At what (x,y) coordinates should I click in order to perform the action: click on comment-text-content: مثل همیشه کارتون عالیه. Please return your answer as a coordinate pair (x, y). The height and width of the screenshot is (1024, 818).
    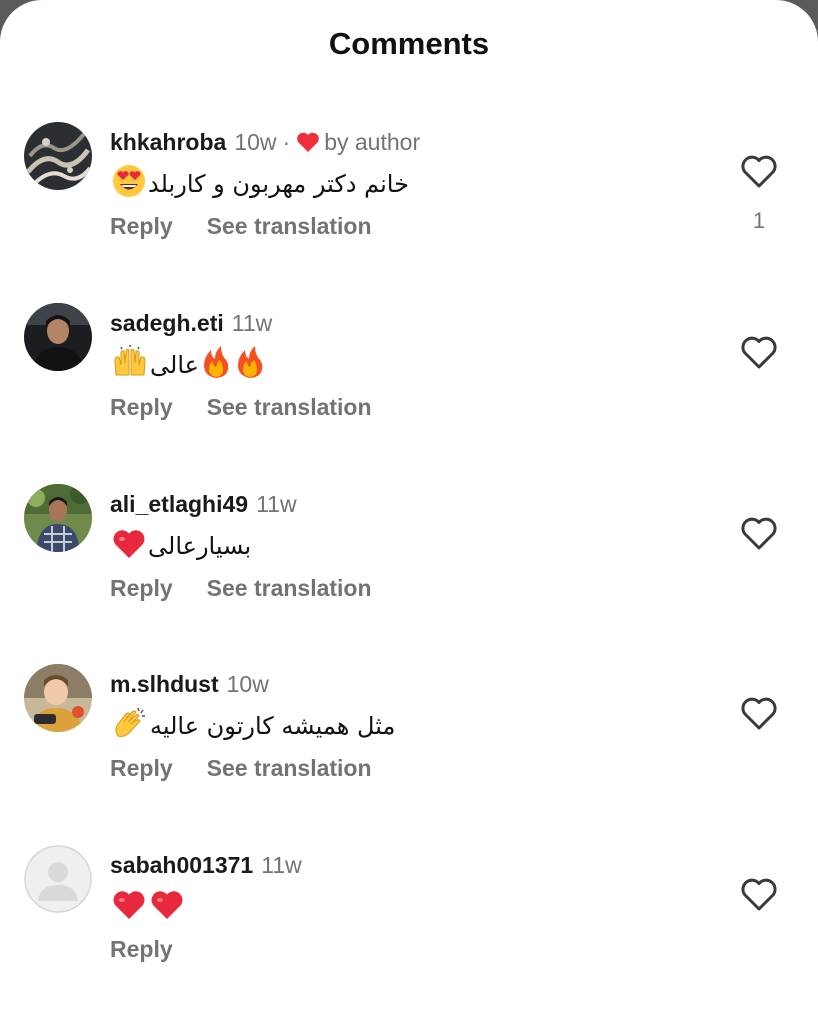
    Looking at the image, I should click on (273, 726).